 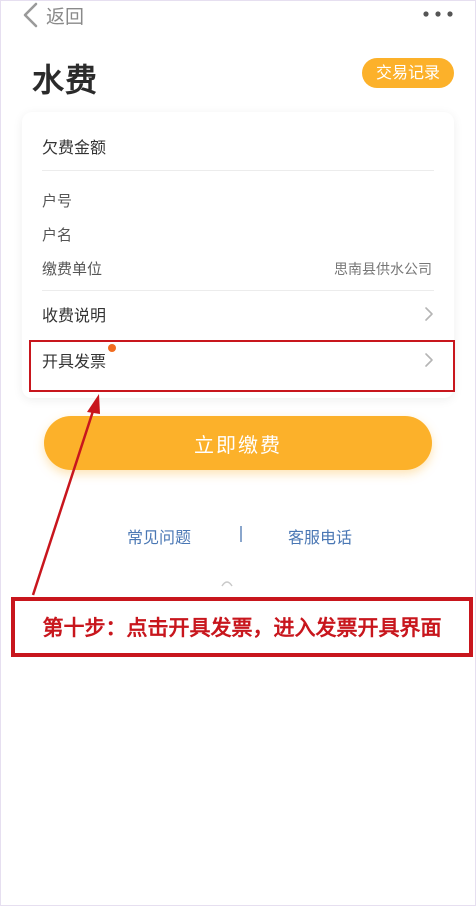 I want to click on annotation-arrow, so click(x=65, y=495).